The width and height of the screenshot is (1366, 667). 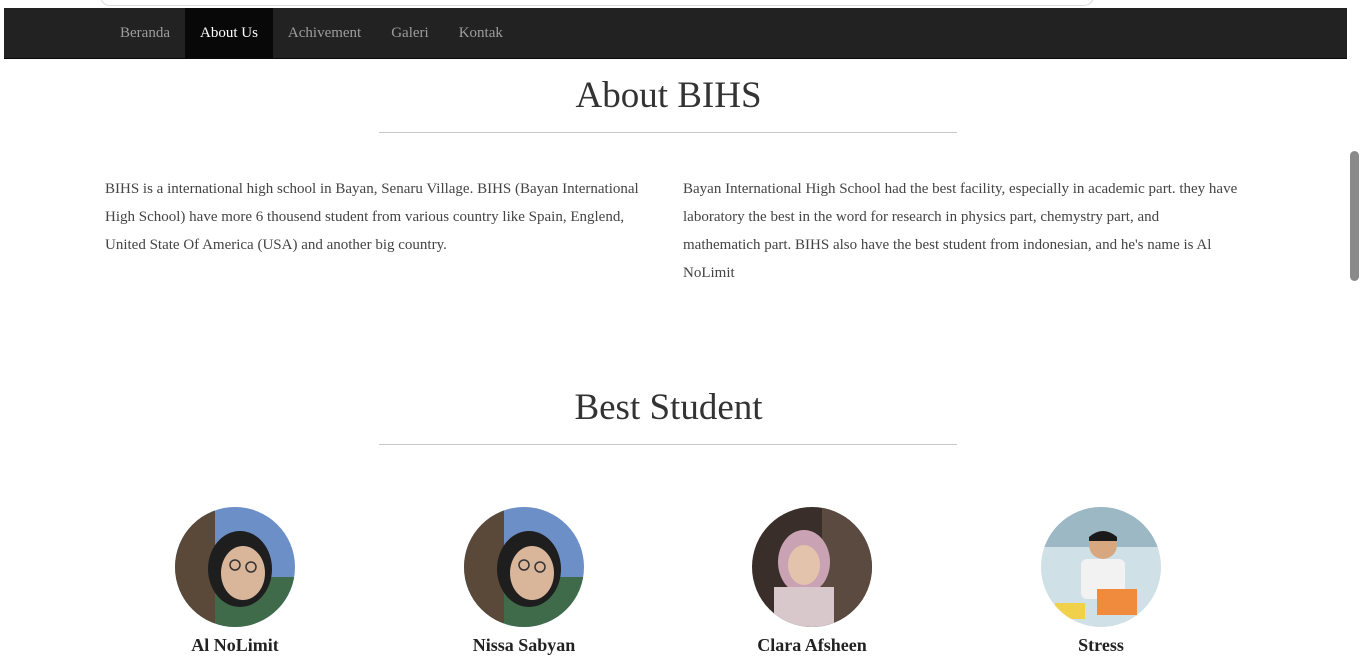 I want to click on student-card: Stress, so click(x=1101, y=581).